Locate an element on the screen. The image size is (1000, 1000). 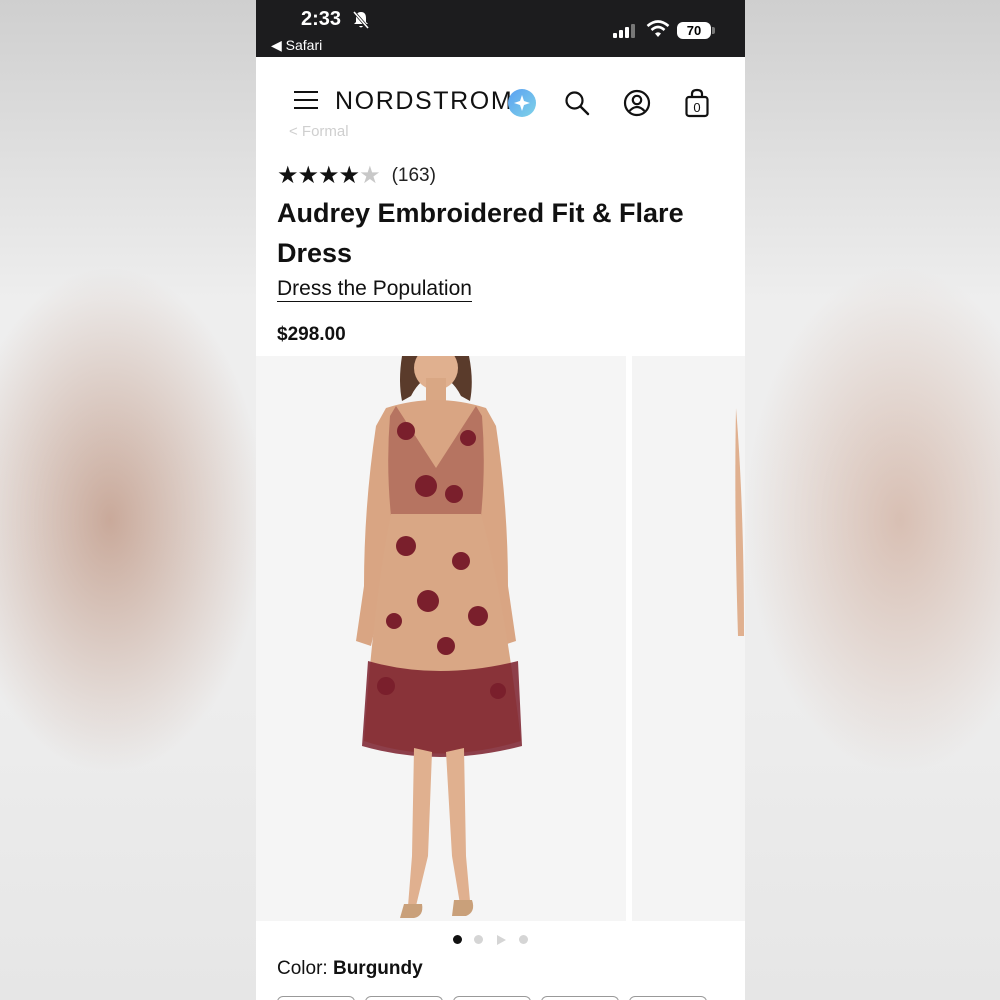
back-to-safari-link: ◀ Safari is located at coordinates (296, 45).